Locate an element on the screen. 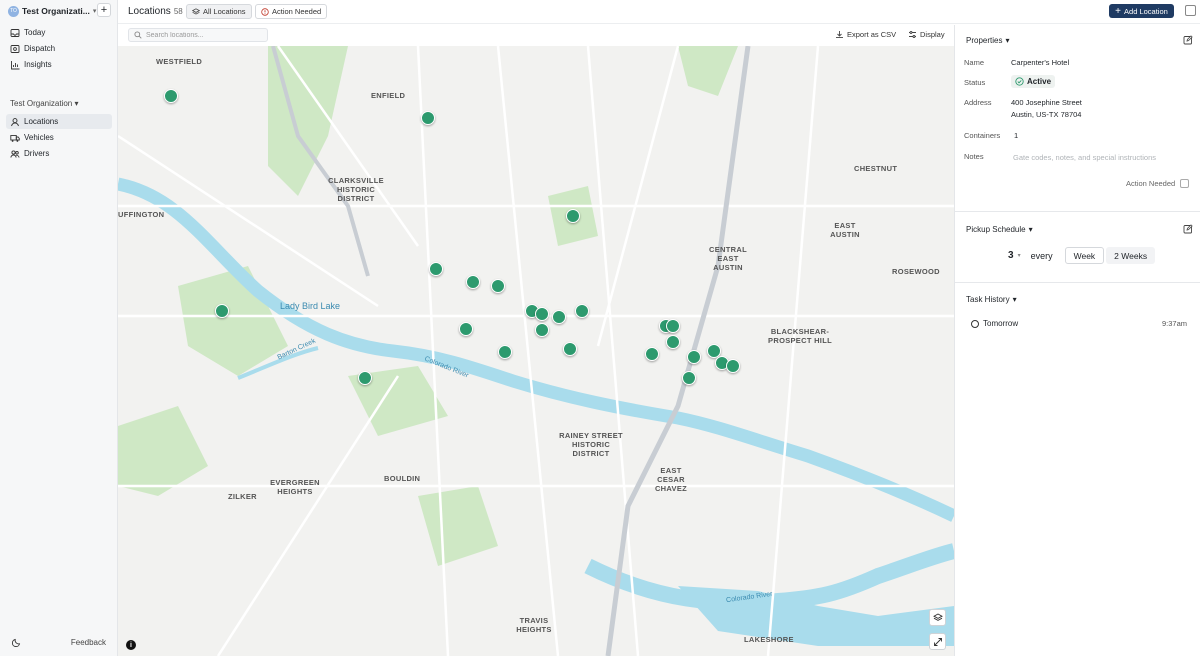  export-label: Export as CSV is located at coordinates (872, 34).